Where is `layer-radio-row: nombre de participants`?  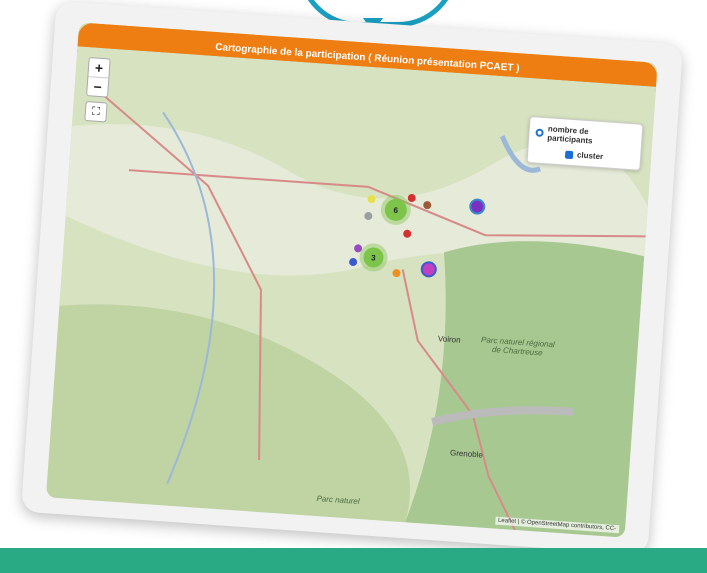 layer-radio-row: nombre de participants is located at coordinates (585, 135).